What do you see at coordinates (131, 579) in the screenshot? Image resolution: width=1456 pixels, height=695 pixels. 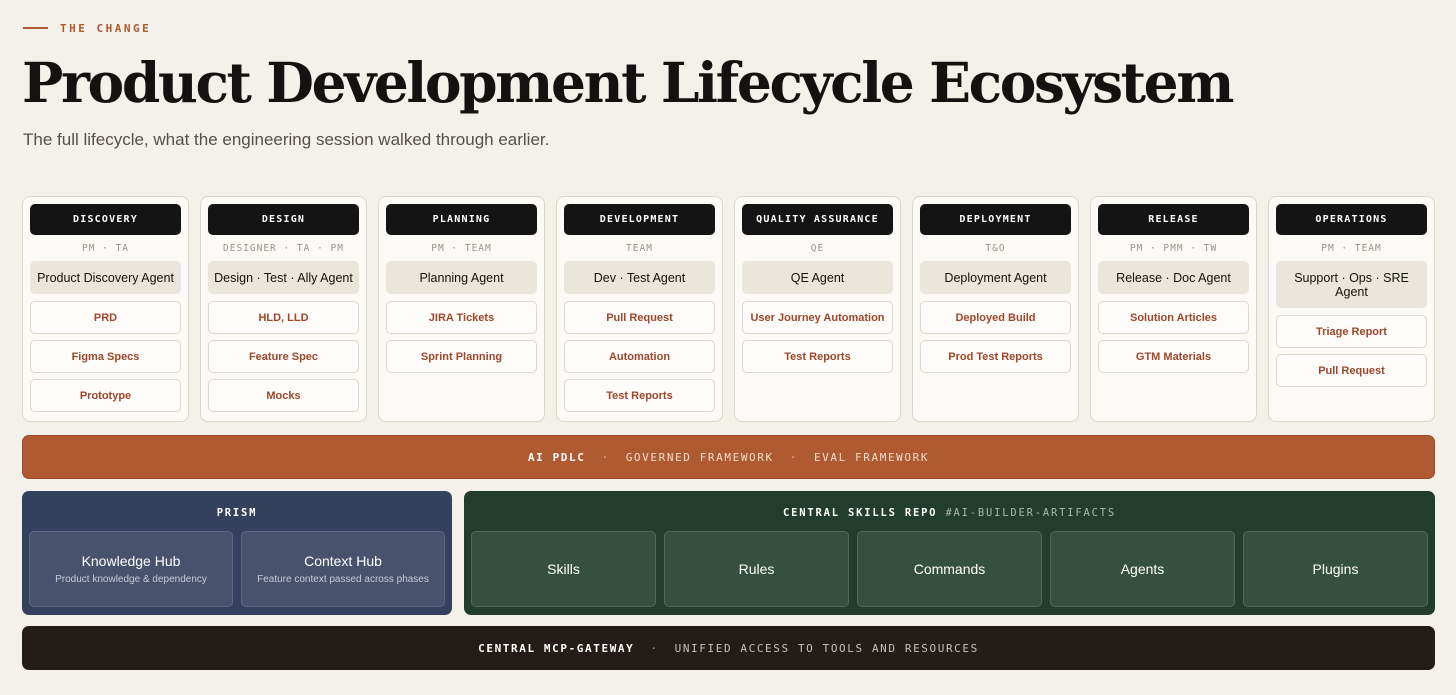 I see `hub-desc: Product knowledge & dependency` at bounding box center [131, 579].